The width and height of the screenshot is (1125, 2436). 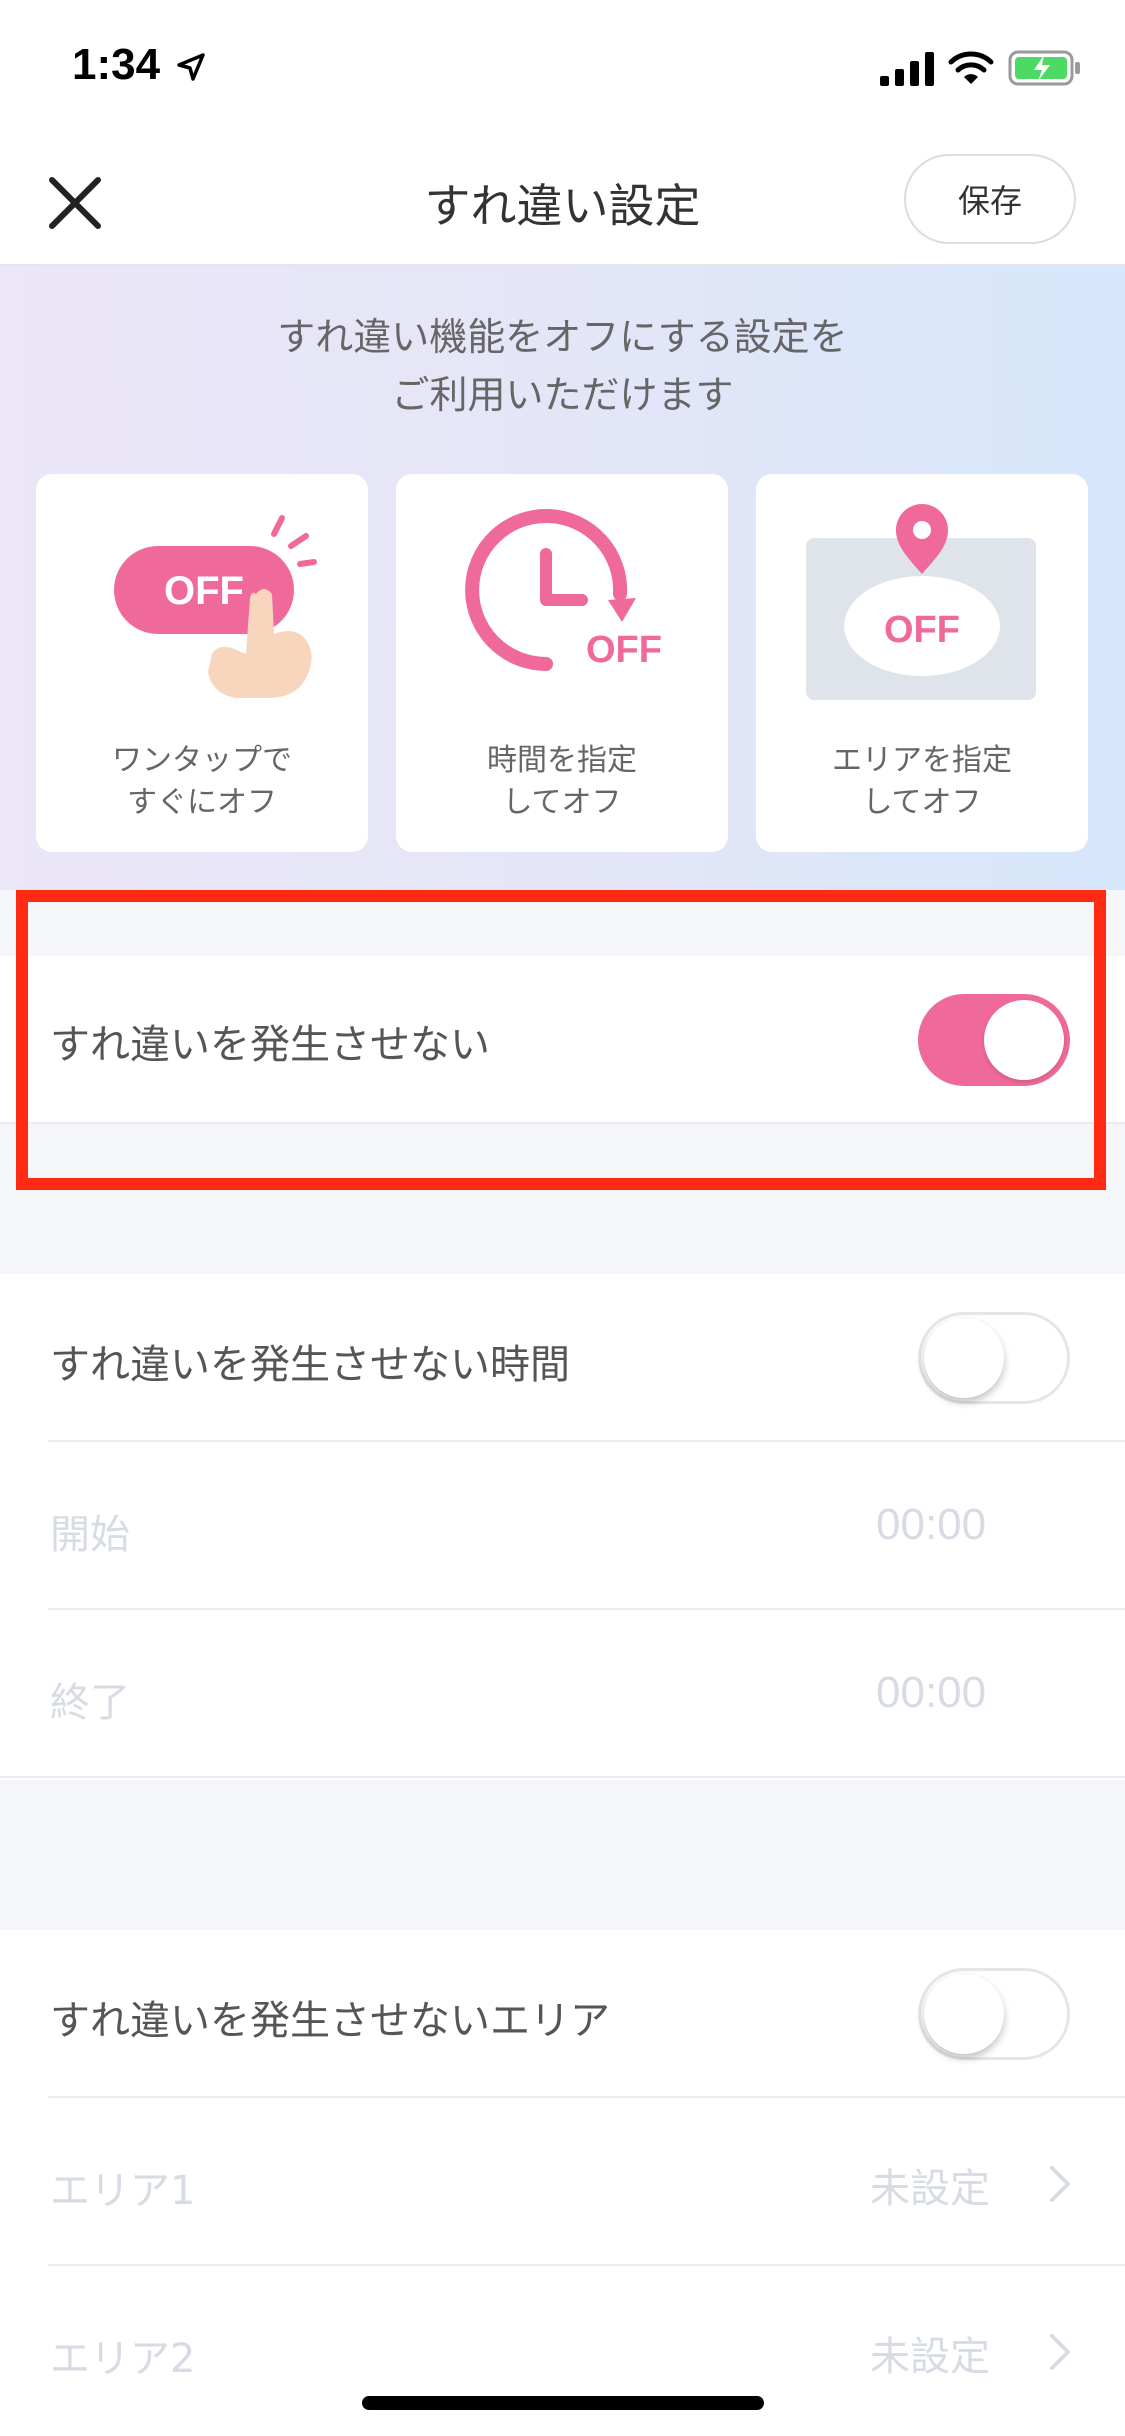 I want to click on area-1-row: エリア1 未設定, so click(x=562, y=2182).